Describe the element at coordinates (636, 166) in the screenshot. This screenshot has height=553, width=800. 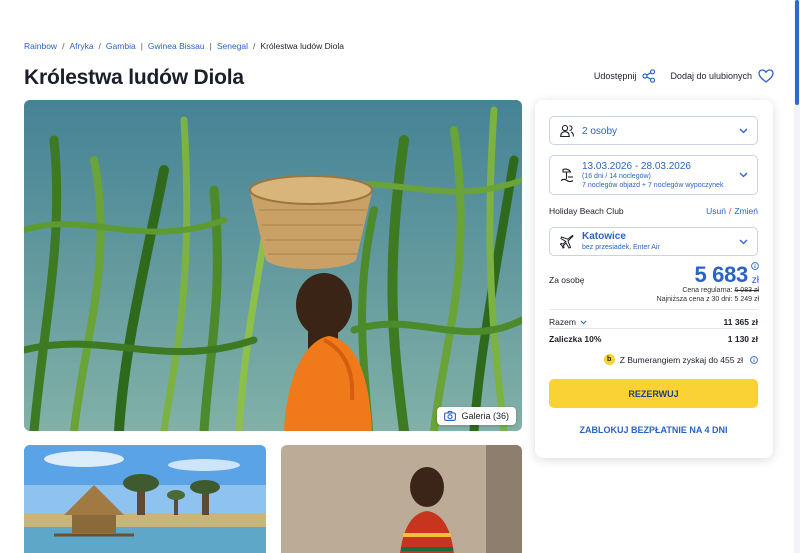
I see `dates-value: 13.03.2026 - 28.03.2026` at that location.